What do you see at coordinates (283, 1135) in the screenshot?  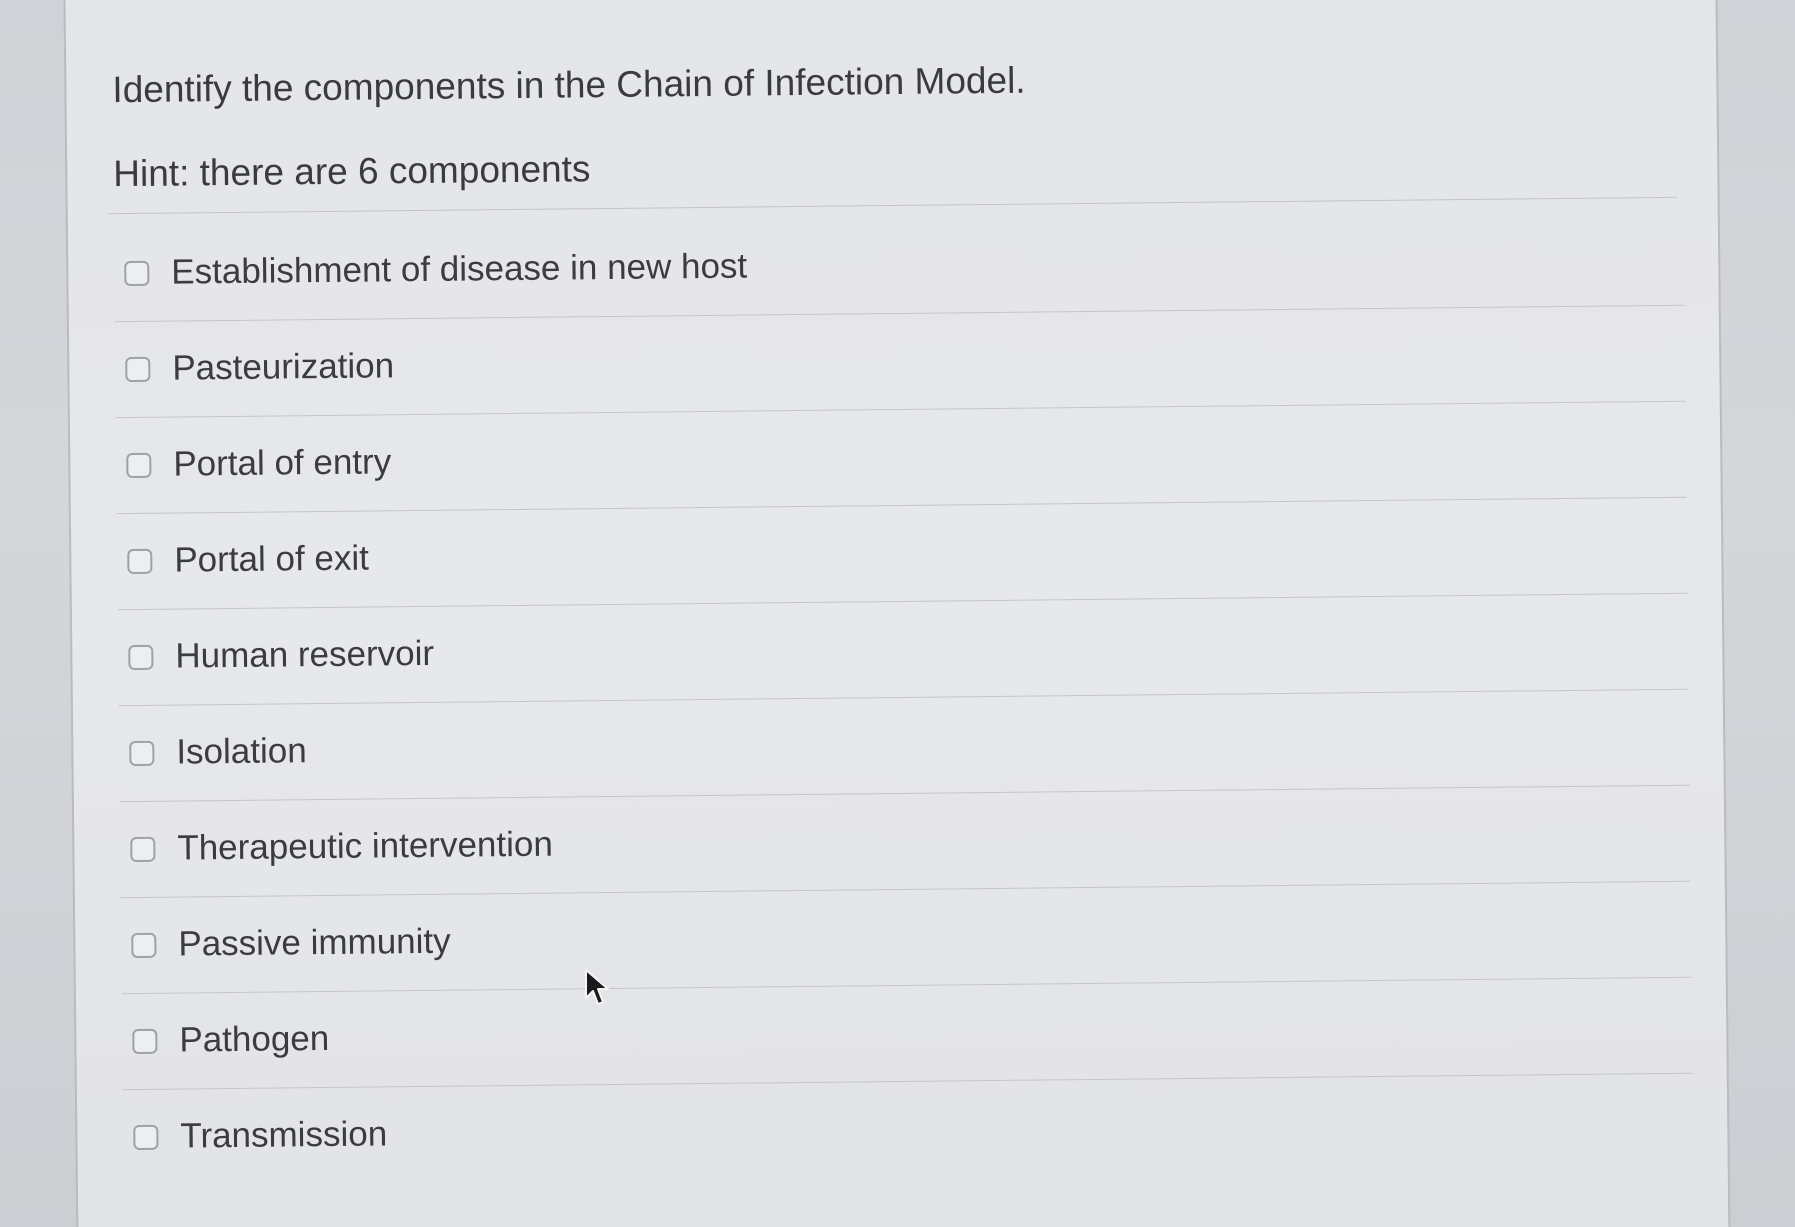 I see `option-label: Transmission` at bounding box center [283, 1135].